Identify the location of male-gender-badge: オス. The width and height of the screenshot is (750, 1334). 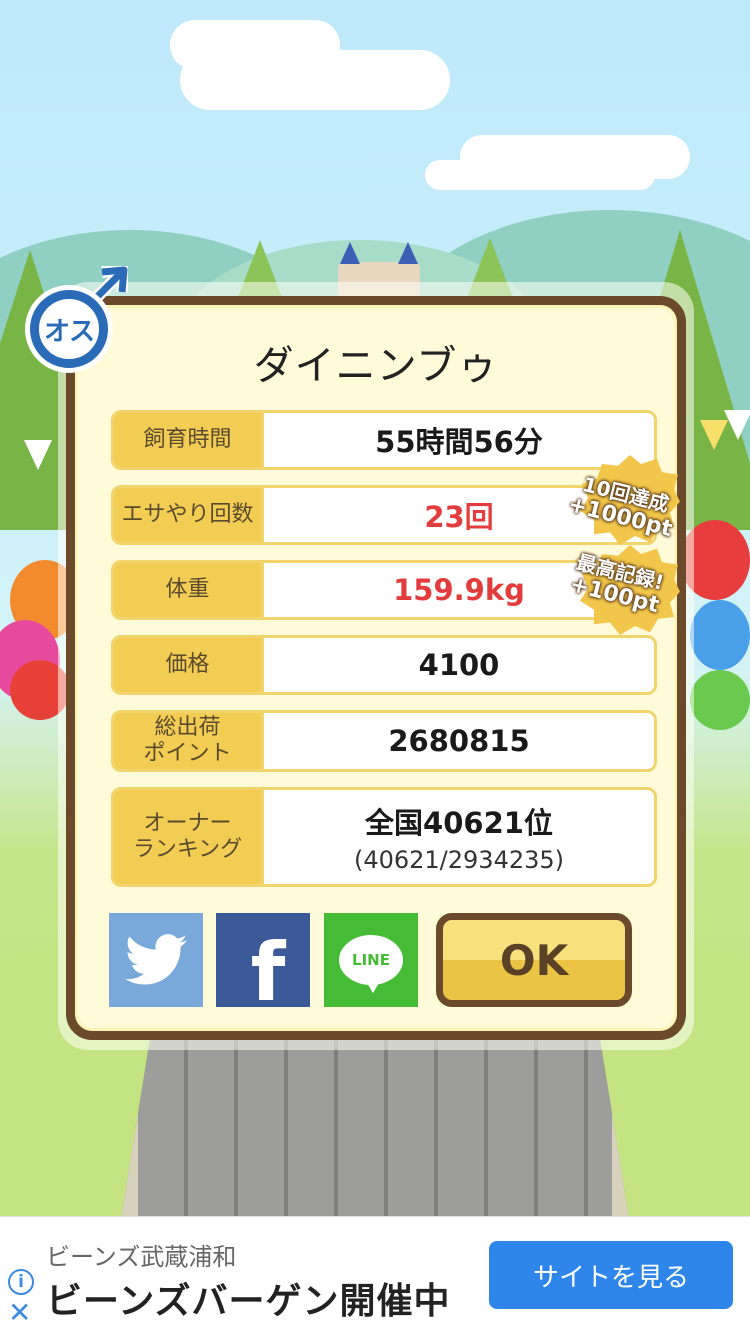
(81, 315).